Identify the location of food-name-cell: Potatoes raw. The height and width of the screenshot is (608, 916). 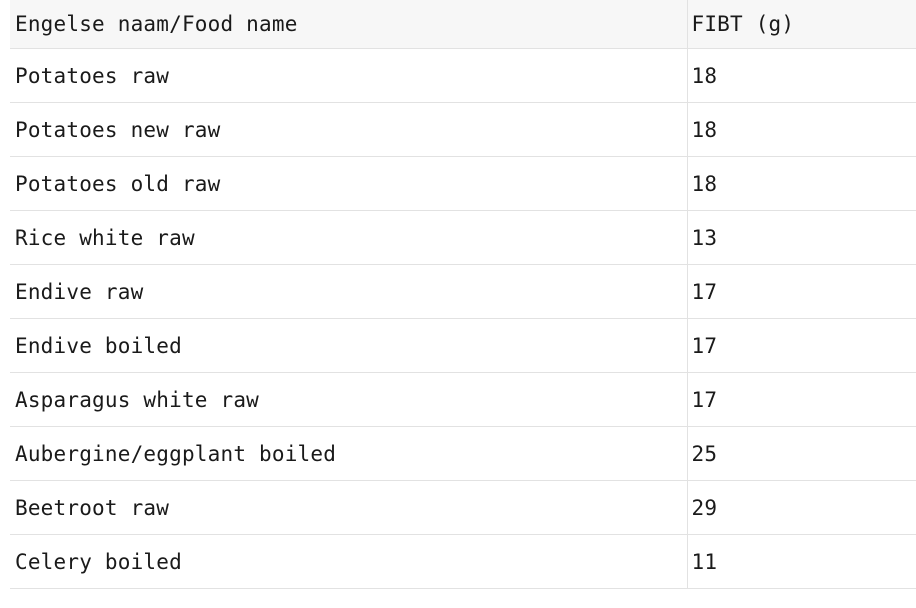
(348, 75).